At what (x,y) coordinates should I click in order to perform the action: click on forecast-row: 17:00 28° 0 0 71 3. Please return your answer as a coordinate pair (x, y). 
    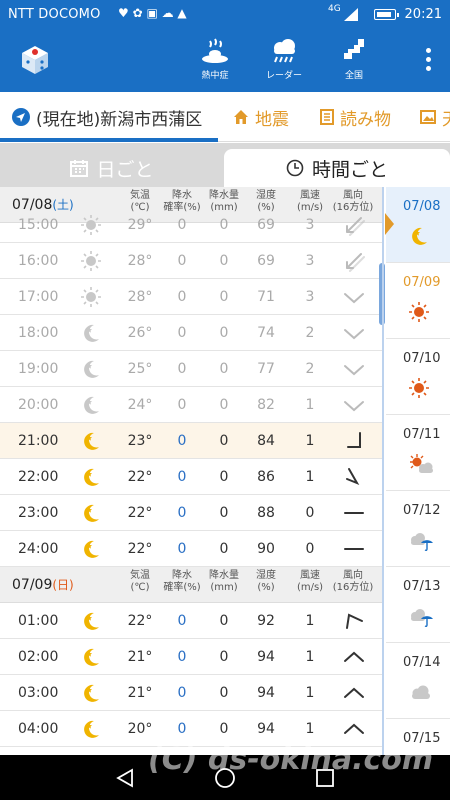
    Looking at the image, I should click on (191, 297).